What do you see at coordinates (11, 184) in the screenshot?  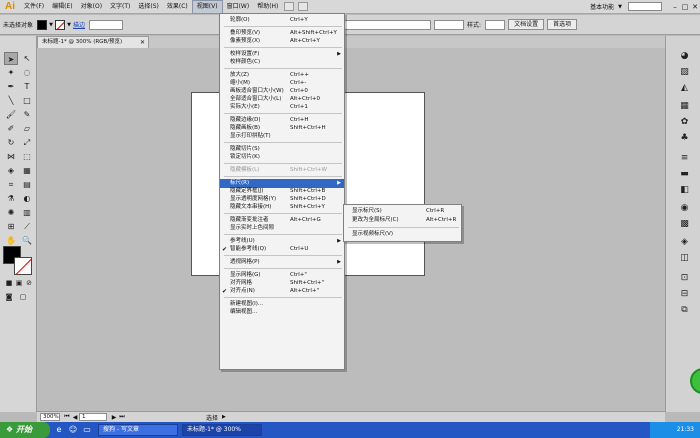 I see `mesh-tool-icon: ⌗` at bounding box center [11, 184].